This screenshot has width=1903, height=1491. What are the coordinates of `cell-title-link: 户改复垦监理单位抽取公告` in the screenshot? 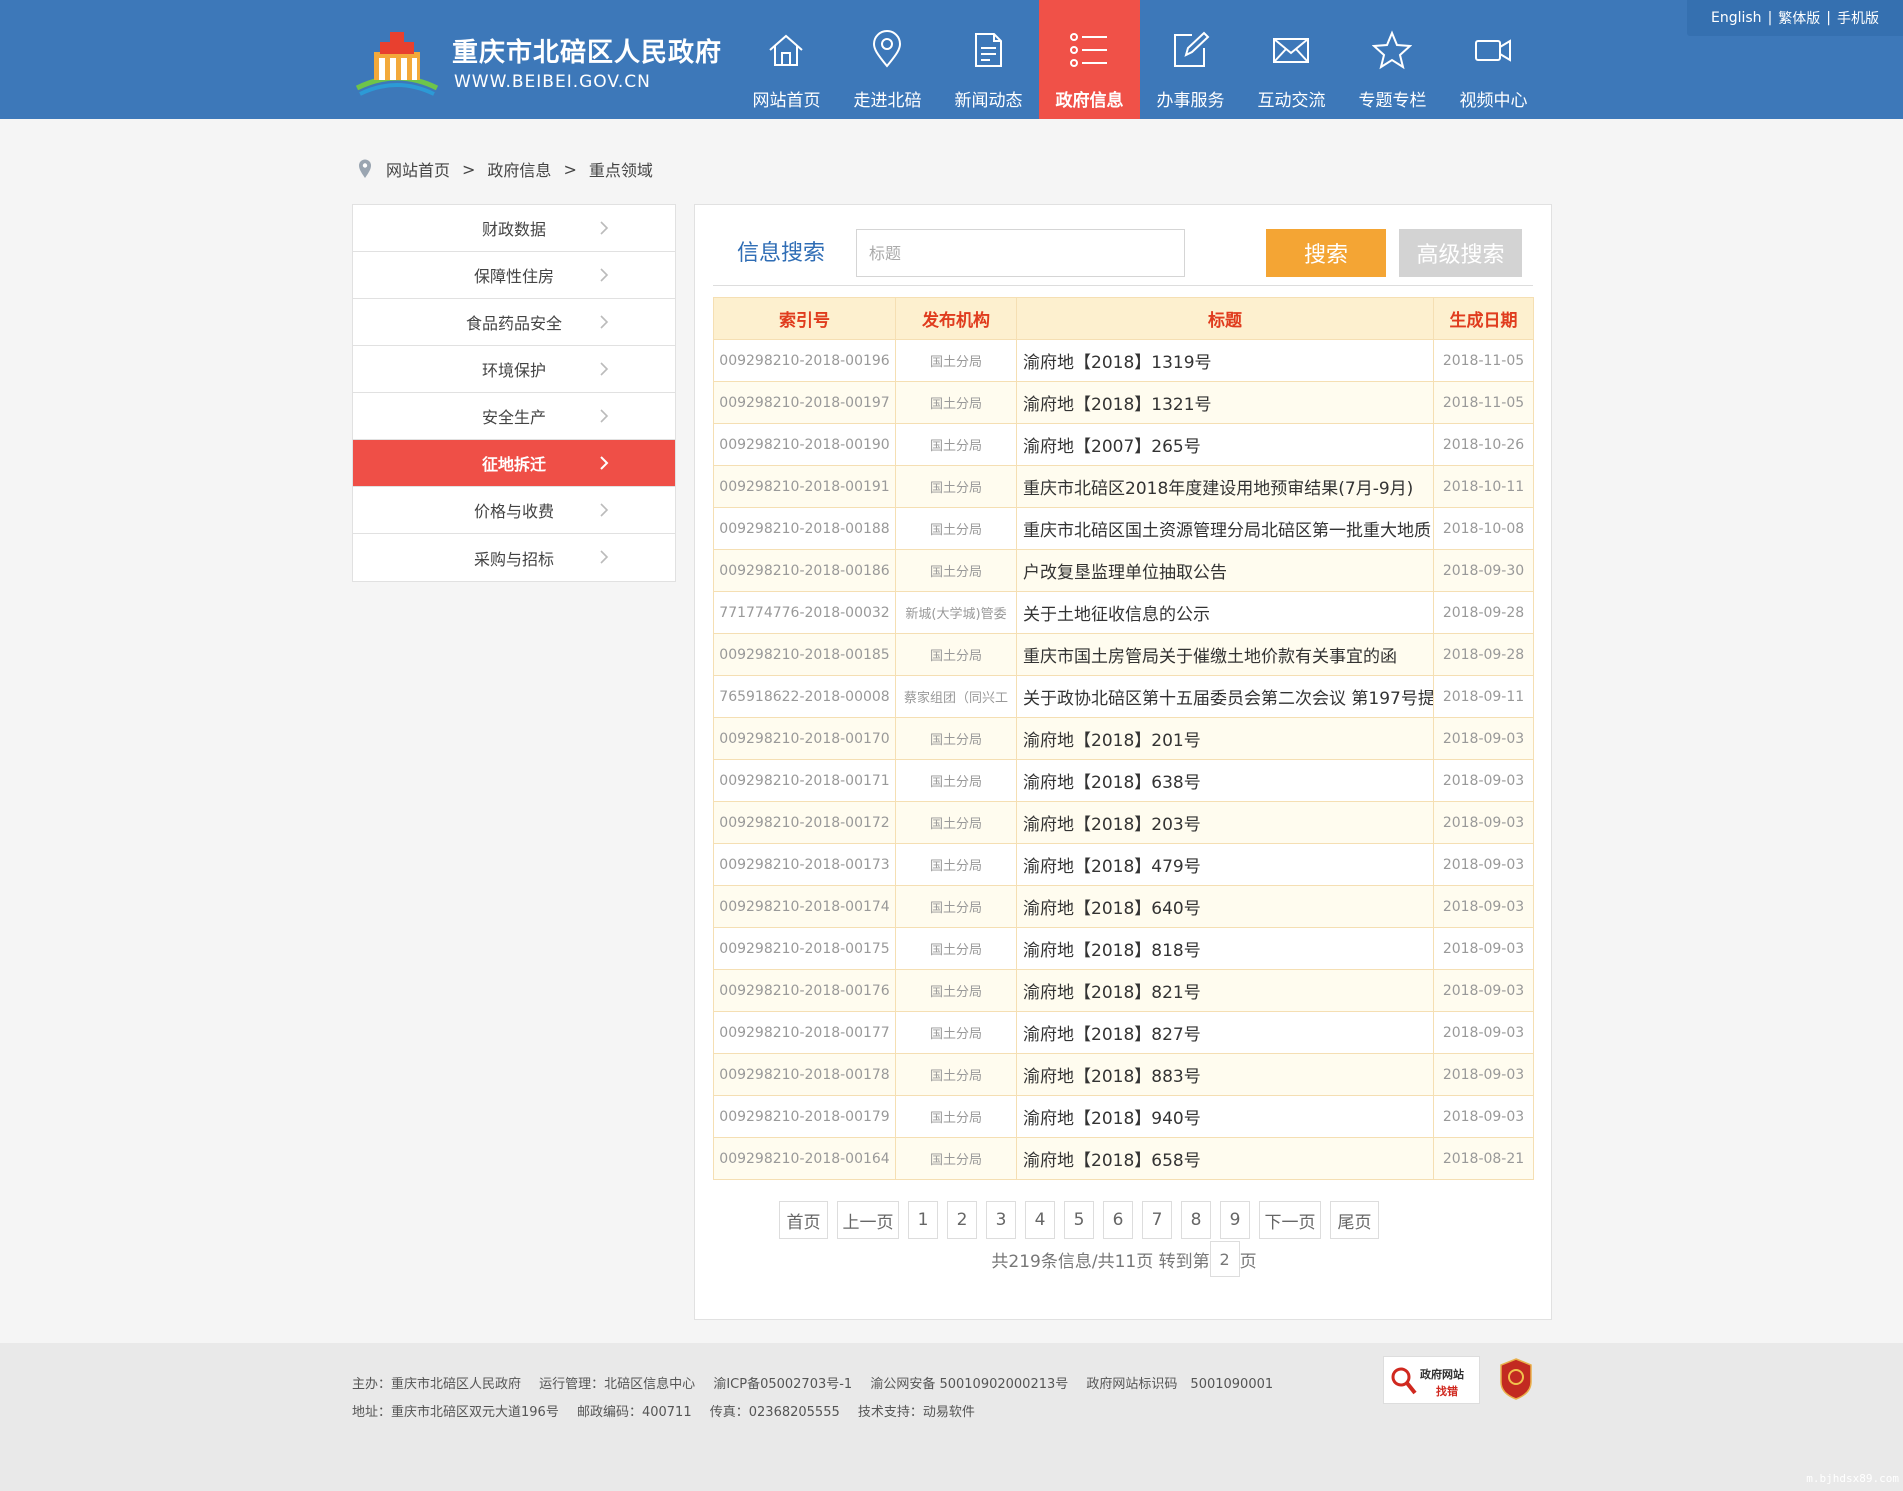 It's located at (1225, 570).